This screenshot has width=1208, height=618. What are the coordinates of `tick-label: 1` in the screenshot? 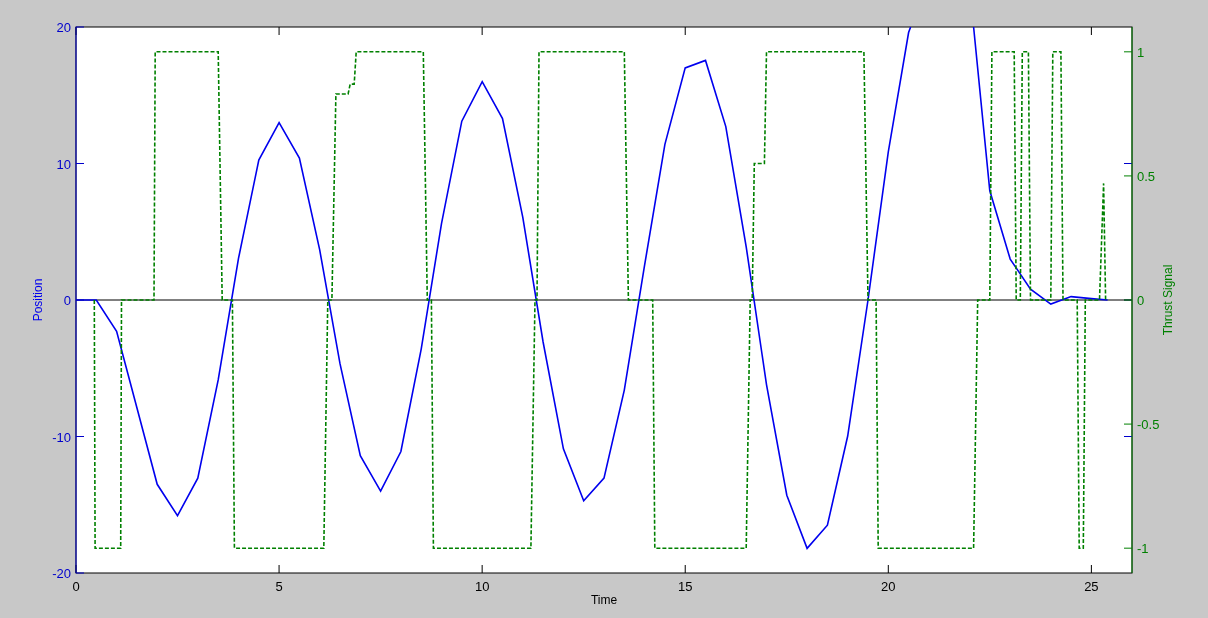 It's located at (1141, 52).